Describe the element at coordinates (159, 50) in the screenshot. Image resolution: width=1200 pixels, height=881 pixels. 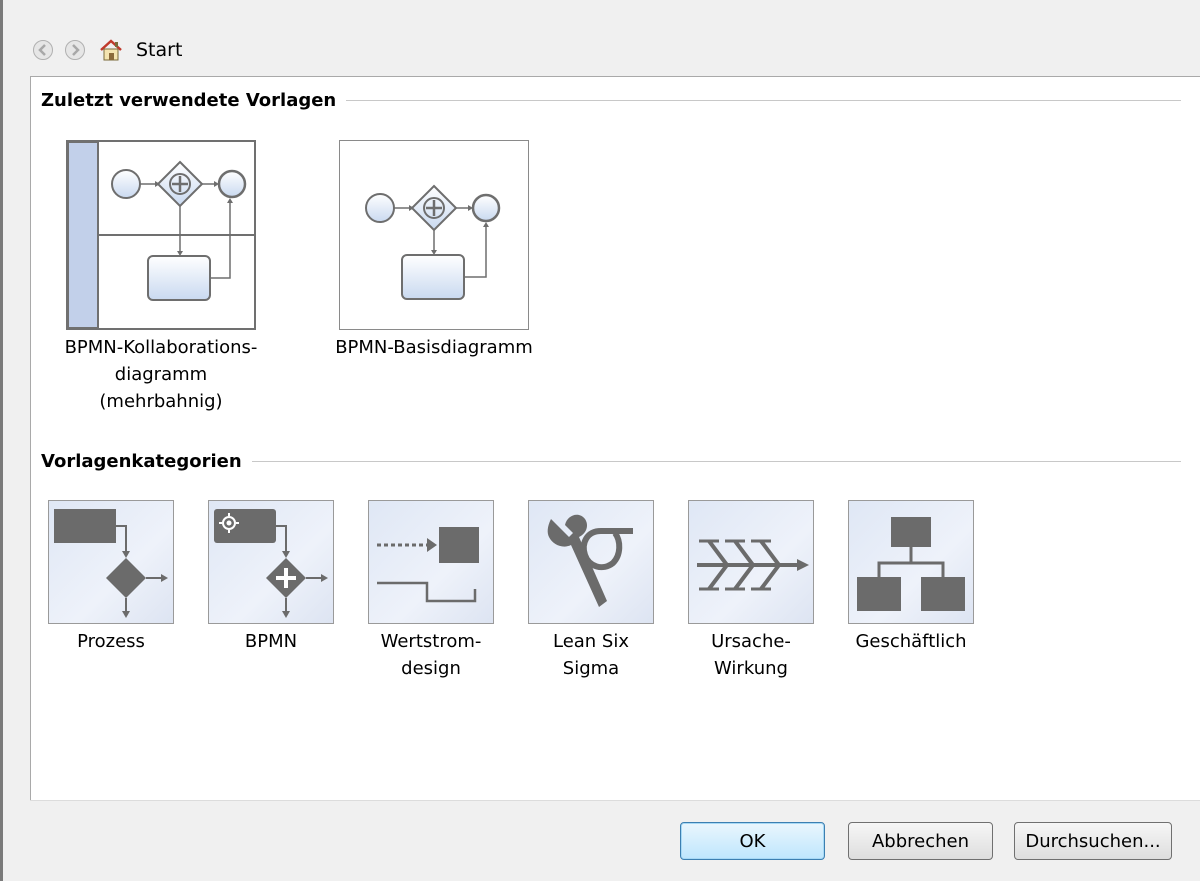
I see `location-label: Start` at that location.